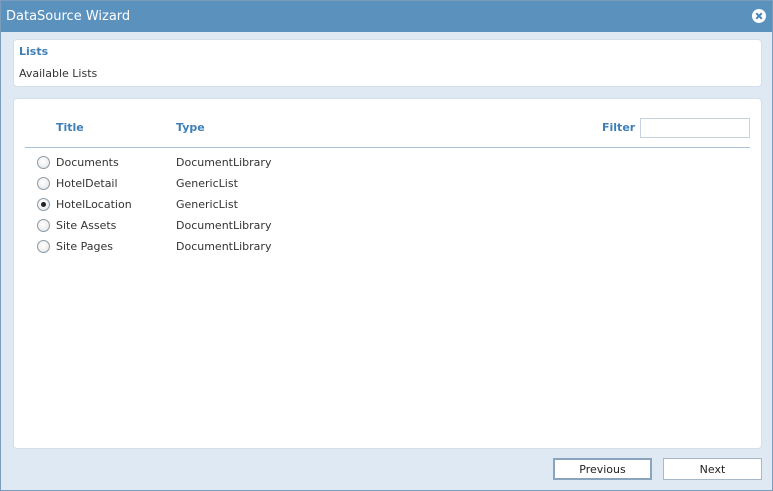 The width and height of the screenshot is (773, 491). What do you see at coordinates (84, 246) in the screenshot?
I see `row-title: Site Pages` at bounding box center [84, 246].